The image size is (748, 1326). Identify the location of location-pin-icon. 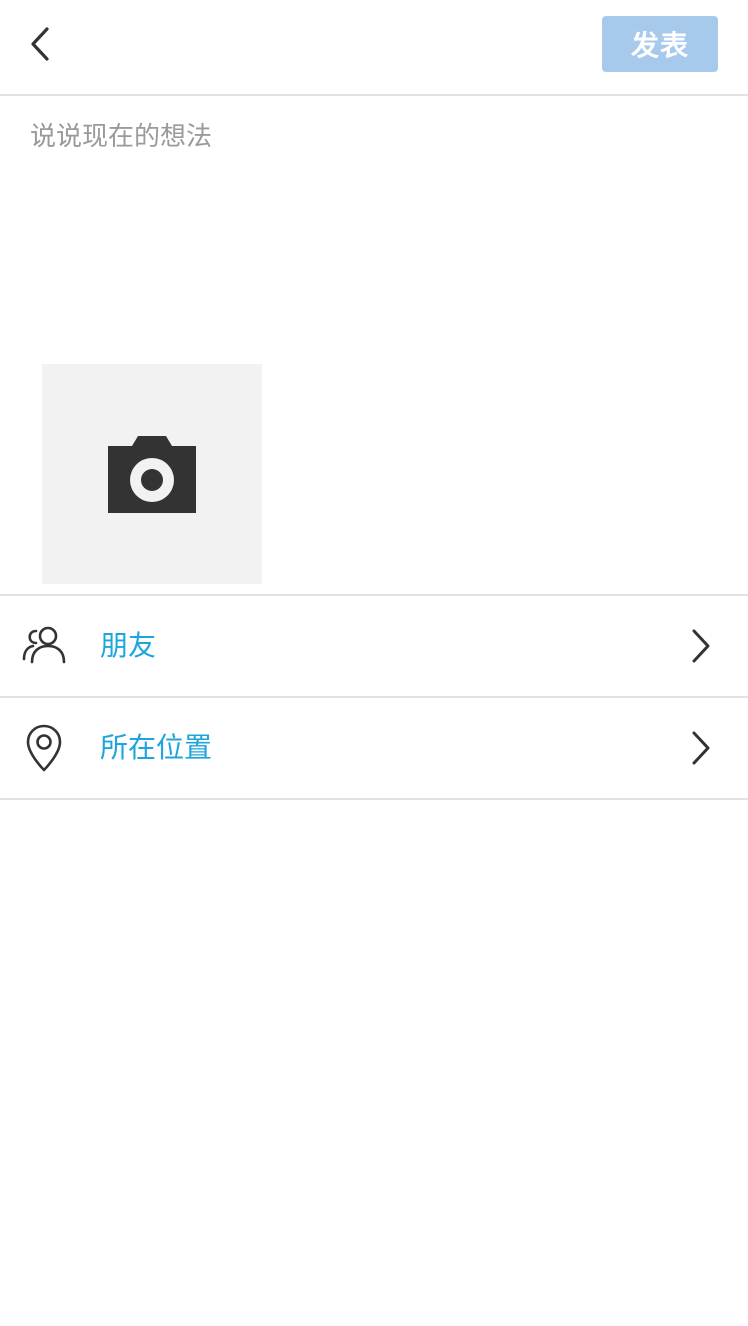
(44, 748).